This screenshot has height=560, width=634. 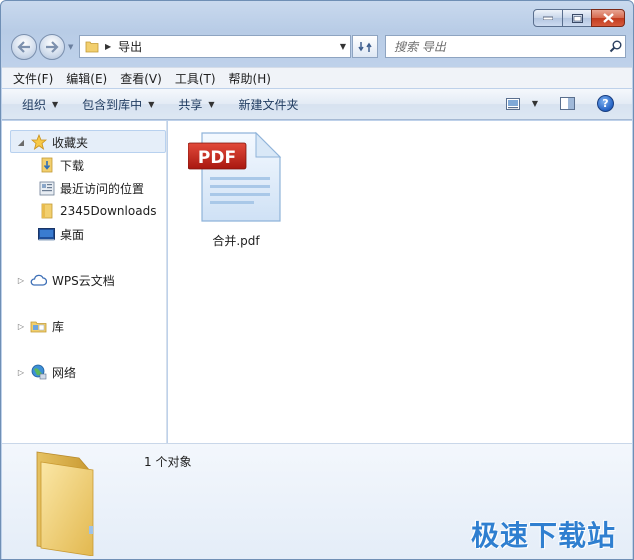 What do you see at coordinates (102, 188) in the screenshot?
I see `nav-label-recent-places: 最近访问的位置` at bounding box center [102, 188].